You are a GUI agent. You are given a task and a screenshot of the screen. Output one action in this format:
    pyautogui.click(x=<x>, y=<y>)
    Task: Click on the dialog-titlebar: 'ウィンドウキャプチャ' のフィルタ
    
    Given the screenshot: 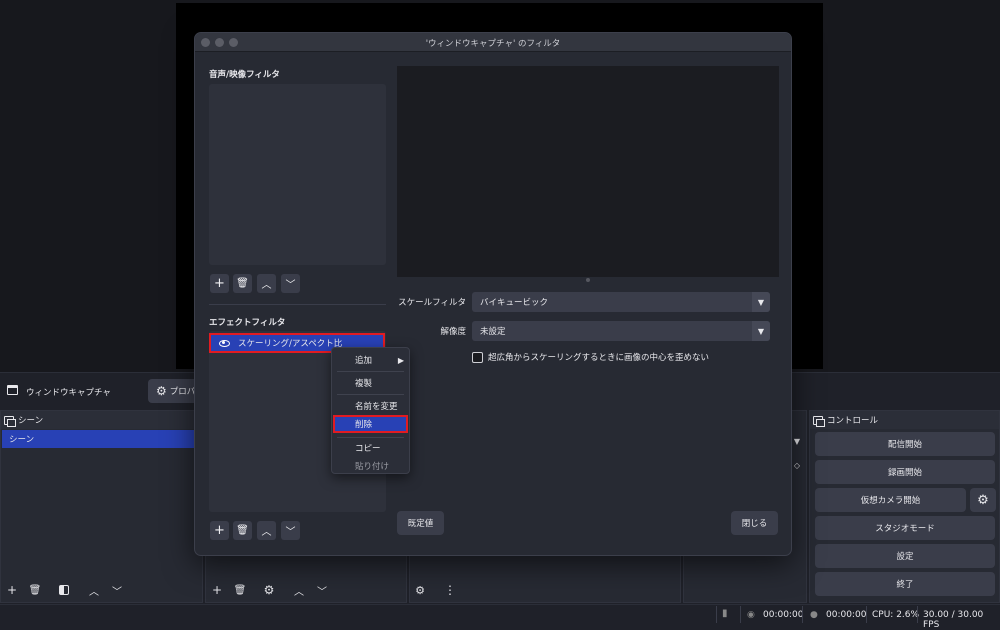 What is the action you would take?
    pyautogui.click(x=493, y=42)
    